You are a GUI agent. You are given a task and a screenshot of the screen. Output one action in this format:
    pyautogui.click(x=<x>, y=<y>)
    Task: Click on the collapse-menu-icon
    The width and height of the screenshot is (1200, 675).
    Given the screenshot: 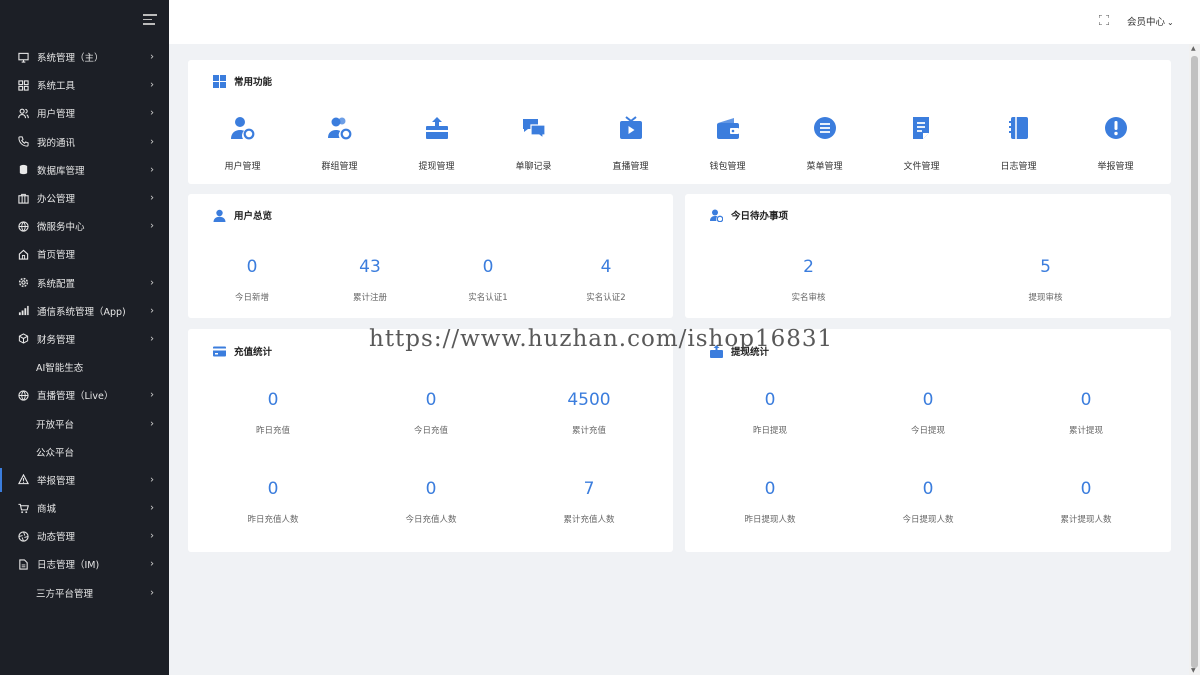 What is the action you would take?
    pyautogui.click(x=150, y=21)
    